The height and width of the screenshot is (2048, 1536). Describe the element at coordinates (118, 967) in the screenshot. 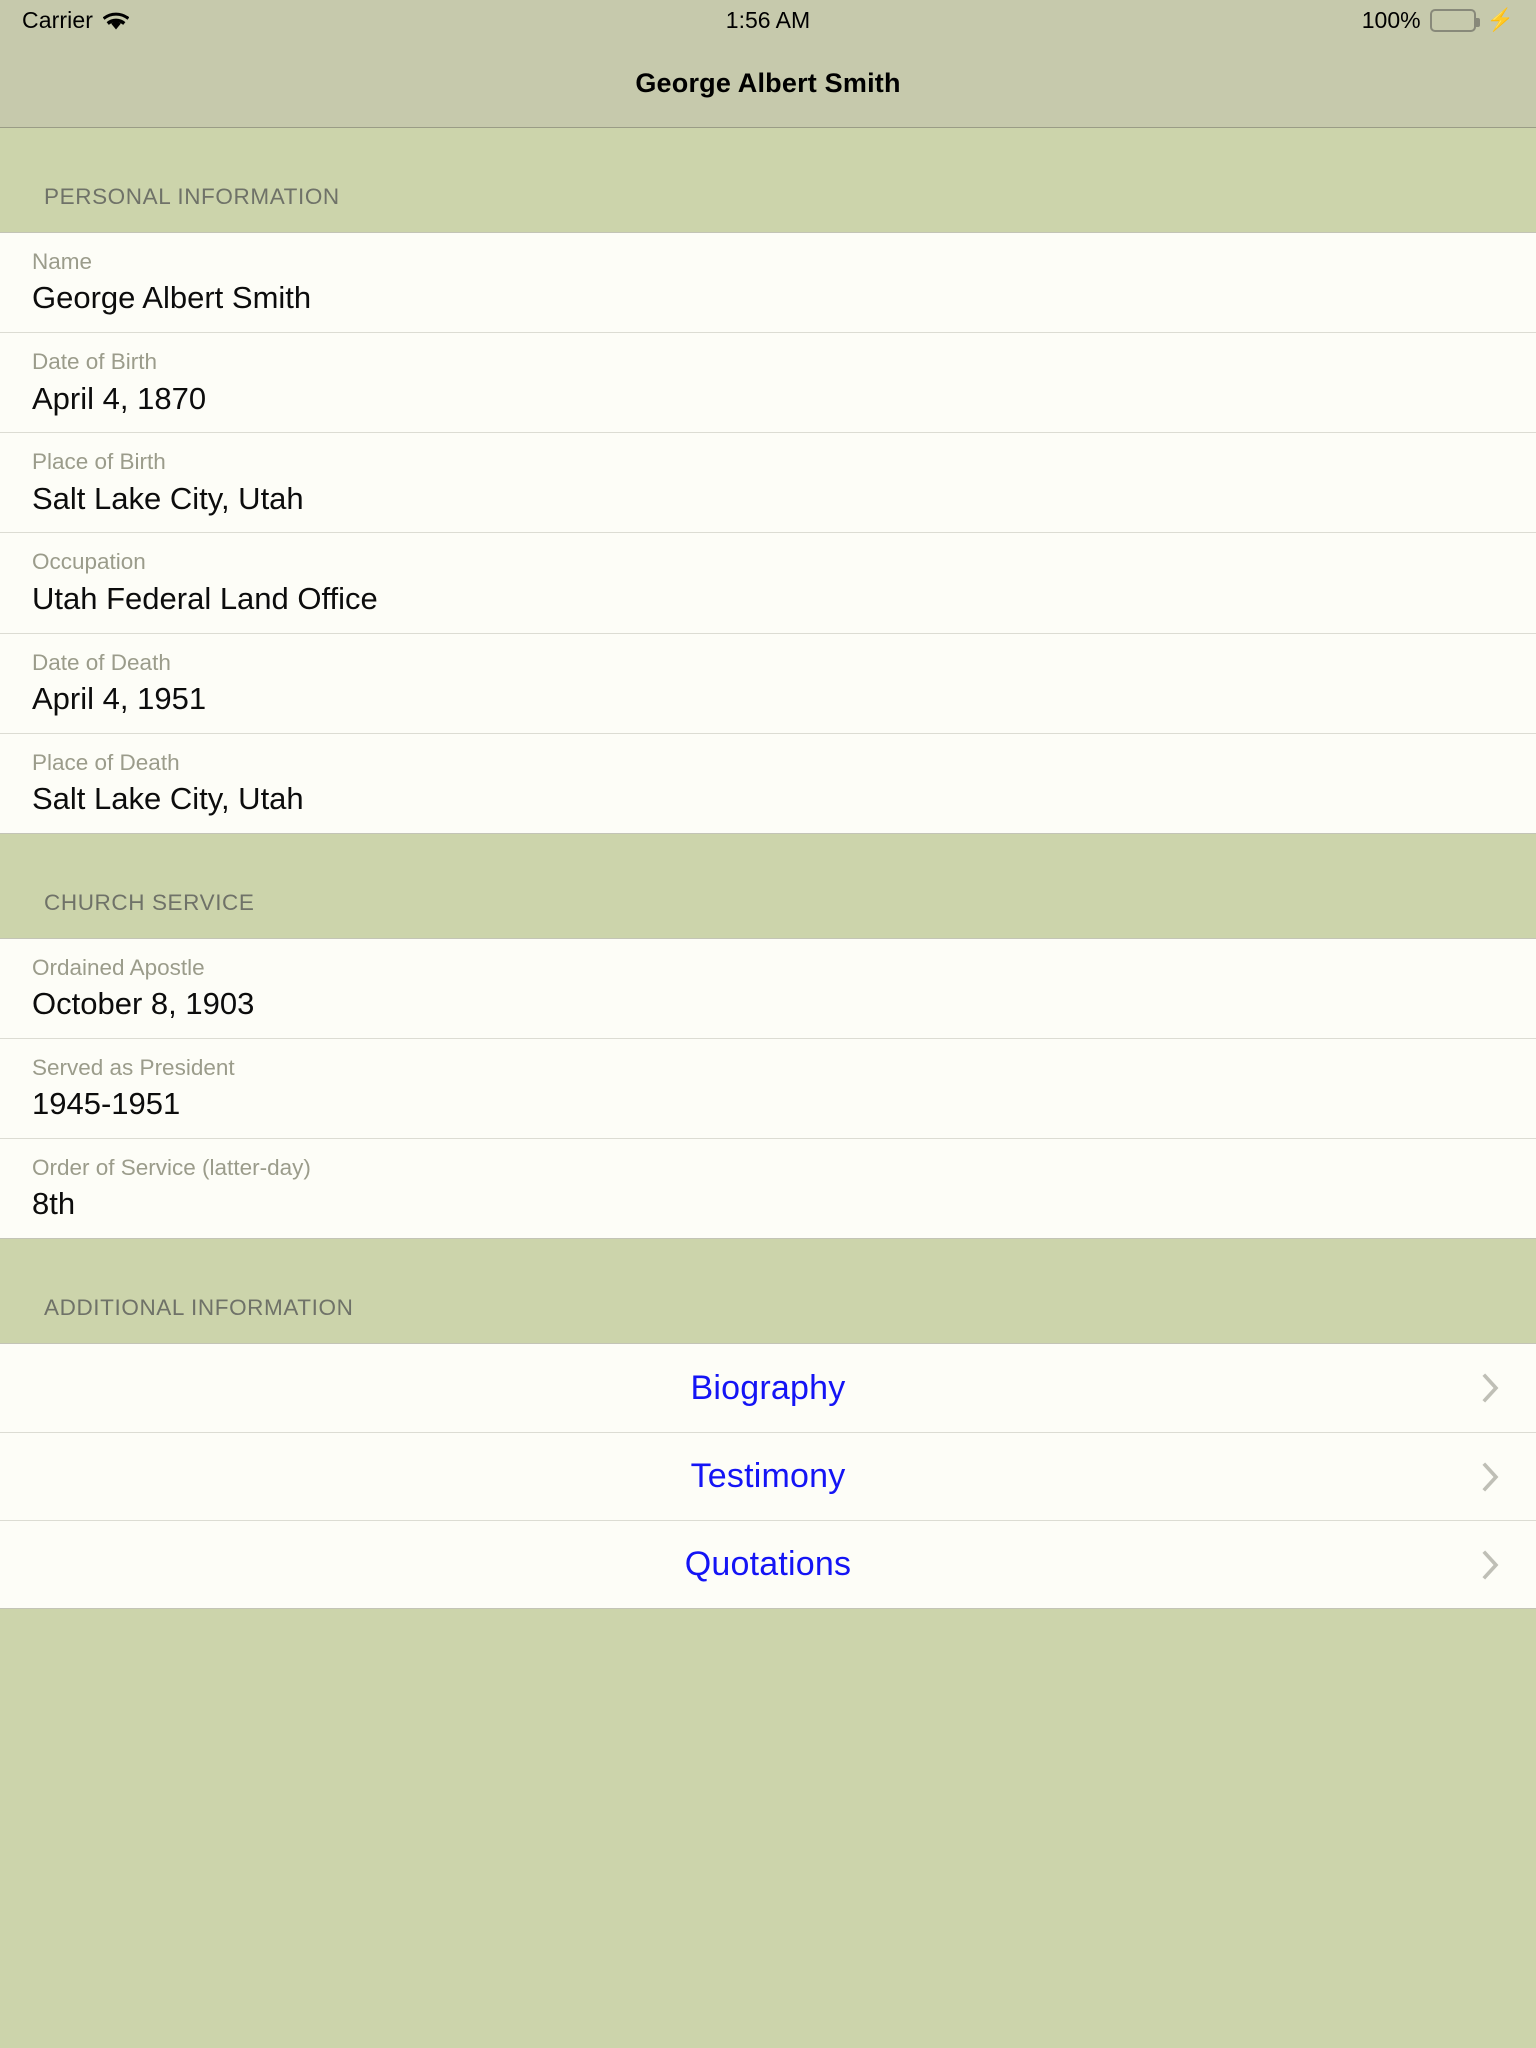

I see `cell-label: Ordained Apostle` at that location.